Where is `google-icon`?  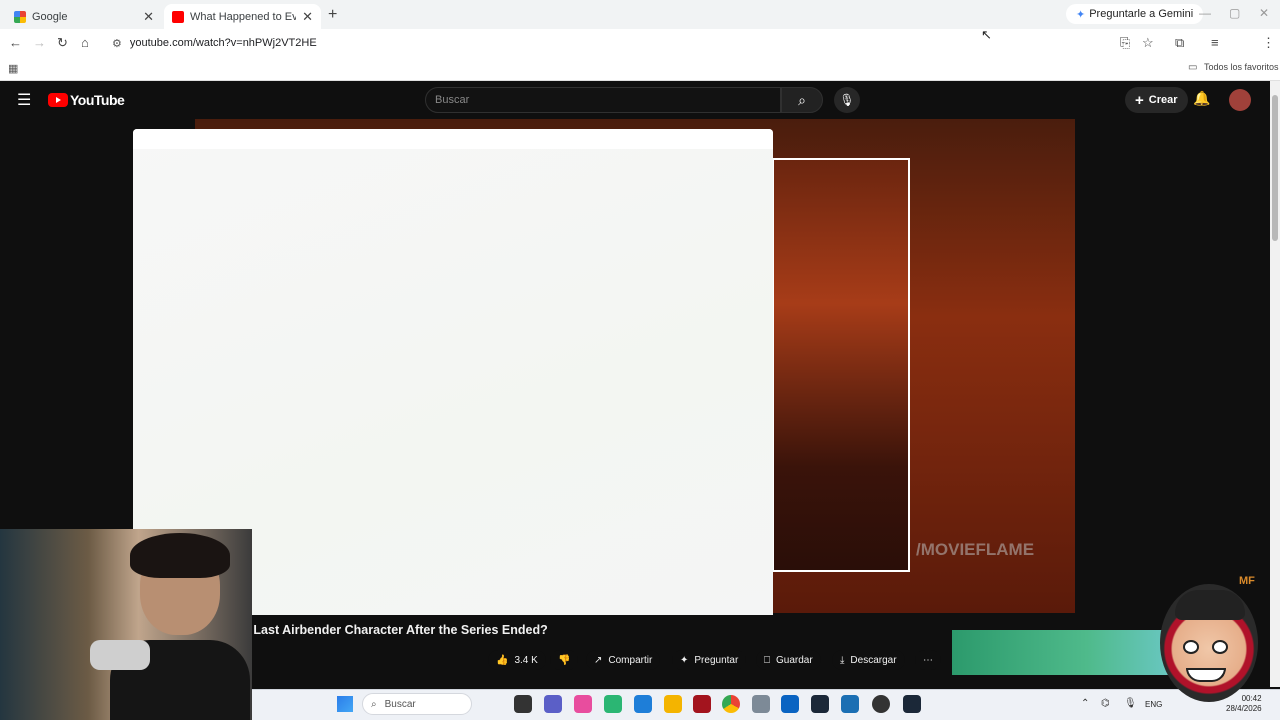 google-icon is located at coordinates (20, 16).